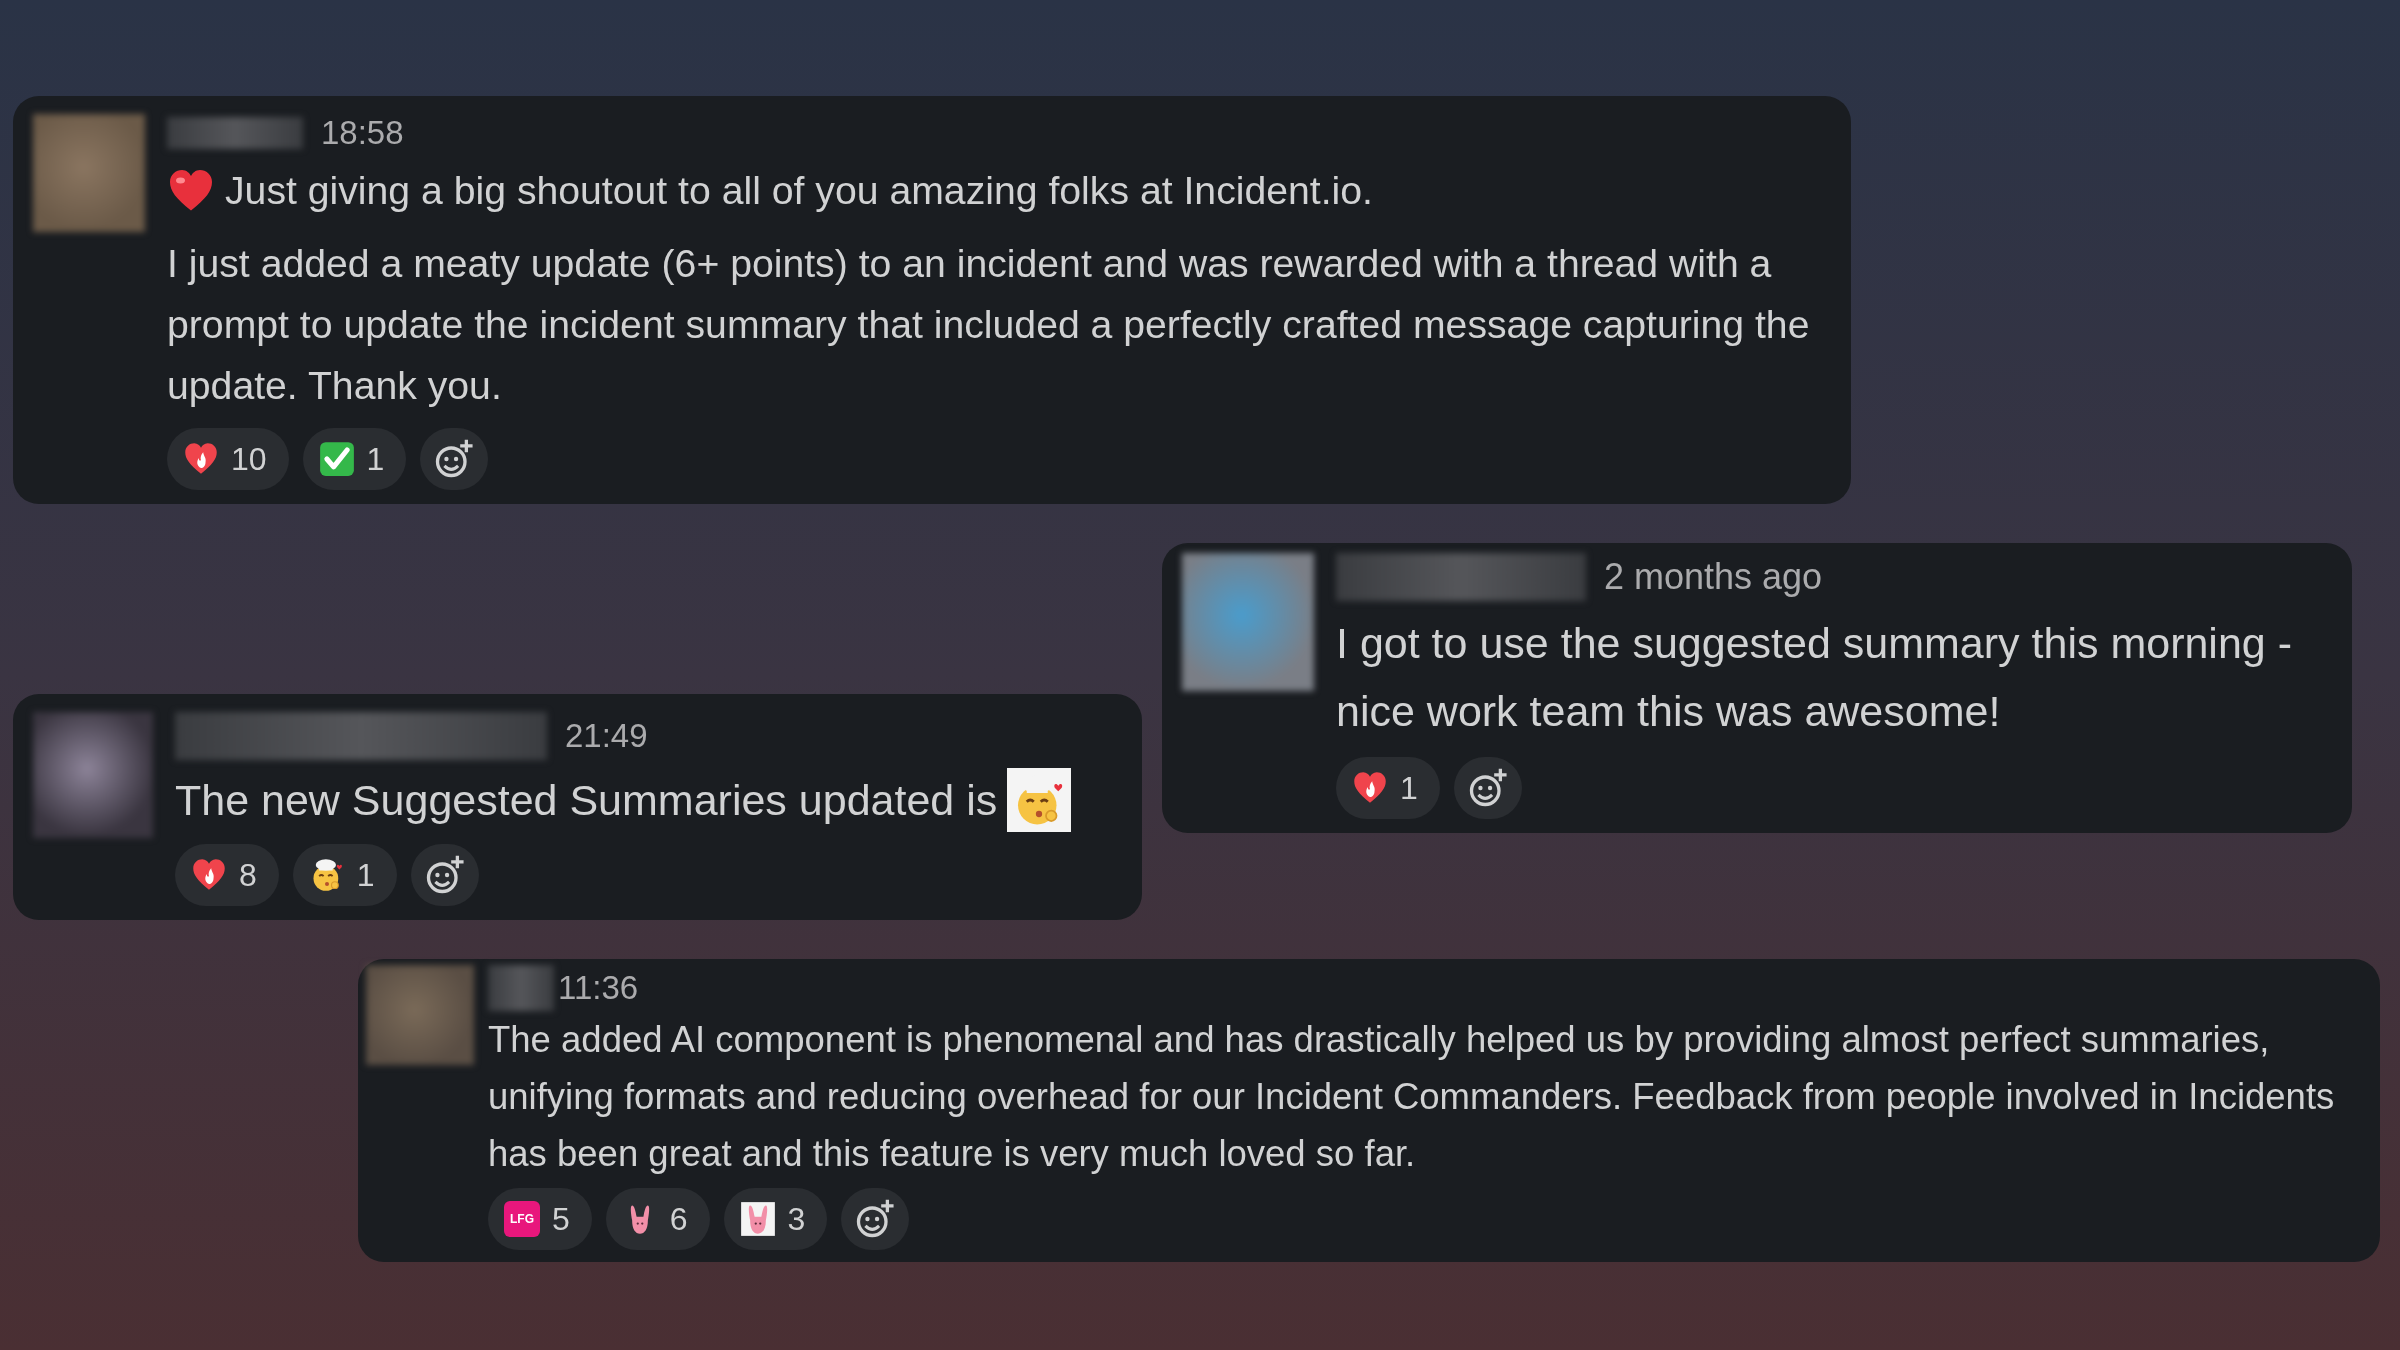 Image resolution: width=2400 pixels, height=1350 pixels. Describe the element at coordinates (606, 736) in the screenshot. I see `timestamp: 21:49` at that location.